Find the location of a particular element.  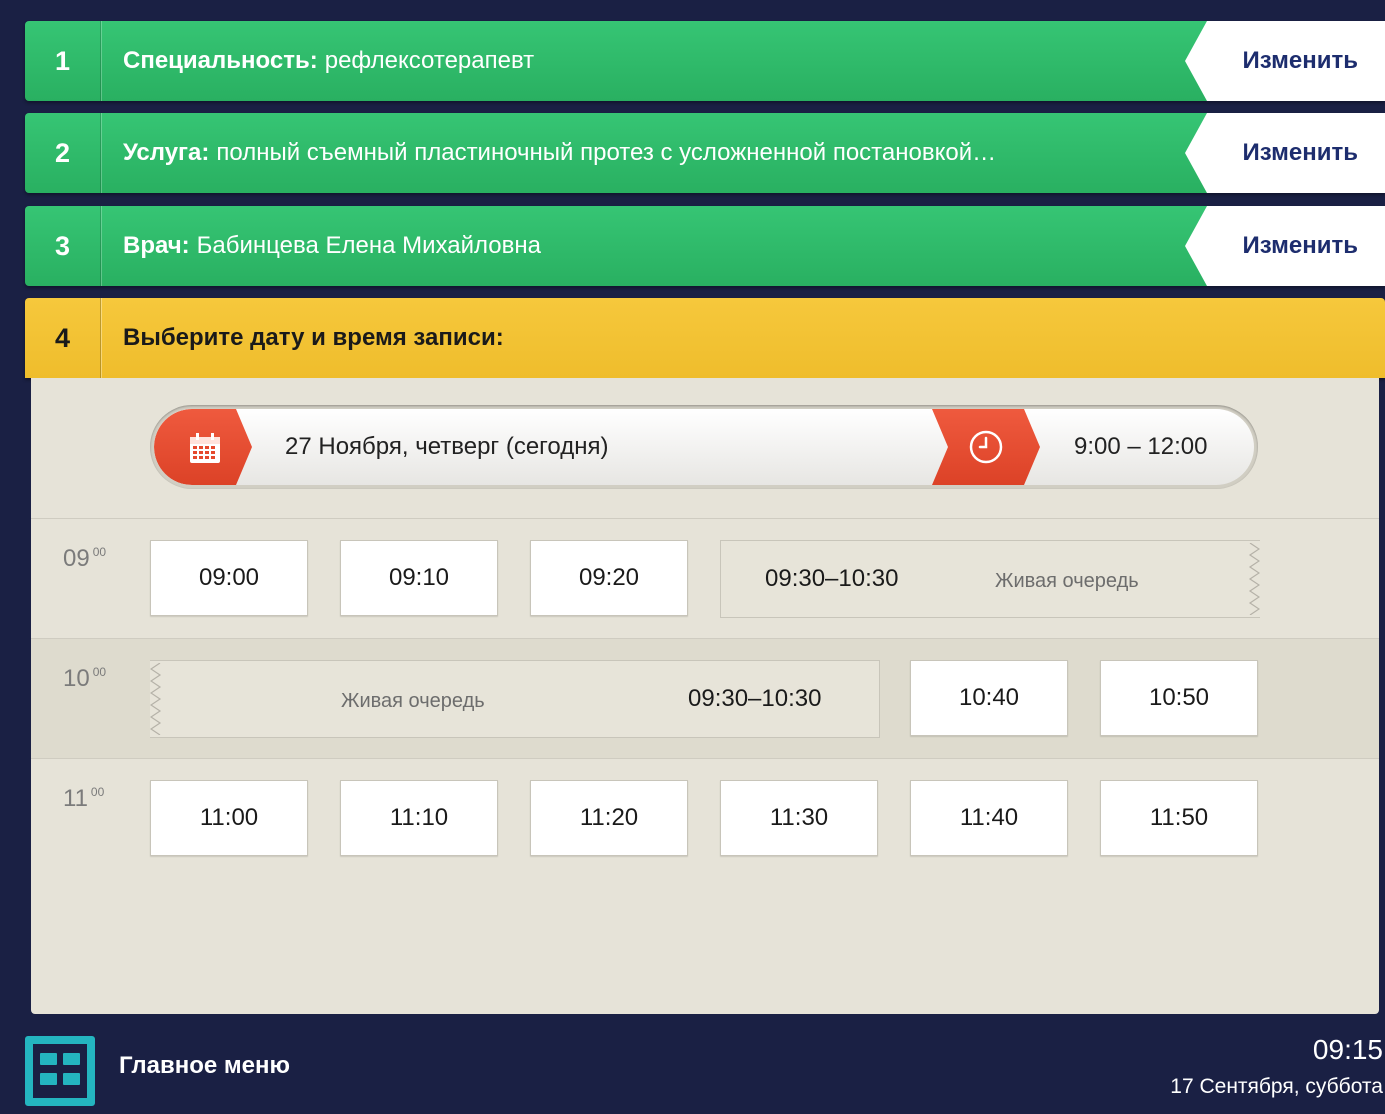

step-label: Услуга: is located at coordinates (166, 152).